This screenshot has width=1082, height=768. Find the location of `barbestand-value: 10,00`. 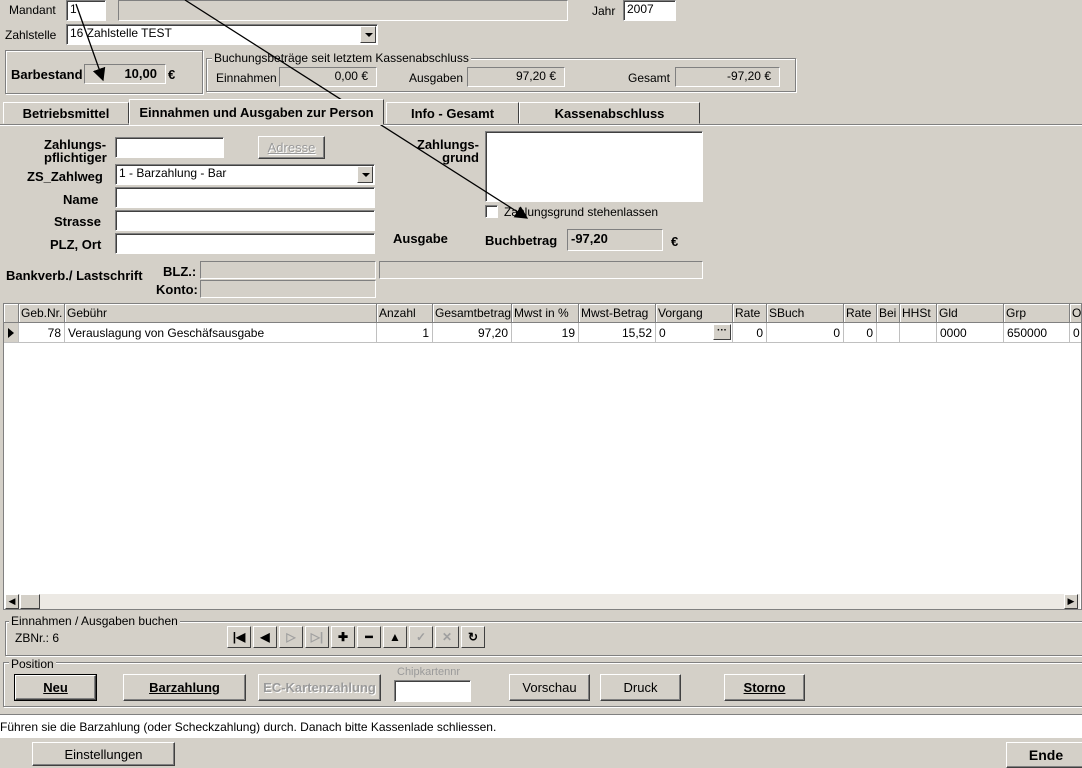

barbestand-value: 10,00 is located at coordinates (125, 74).